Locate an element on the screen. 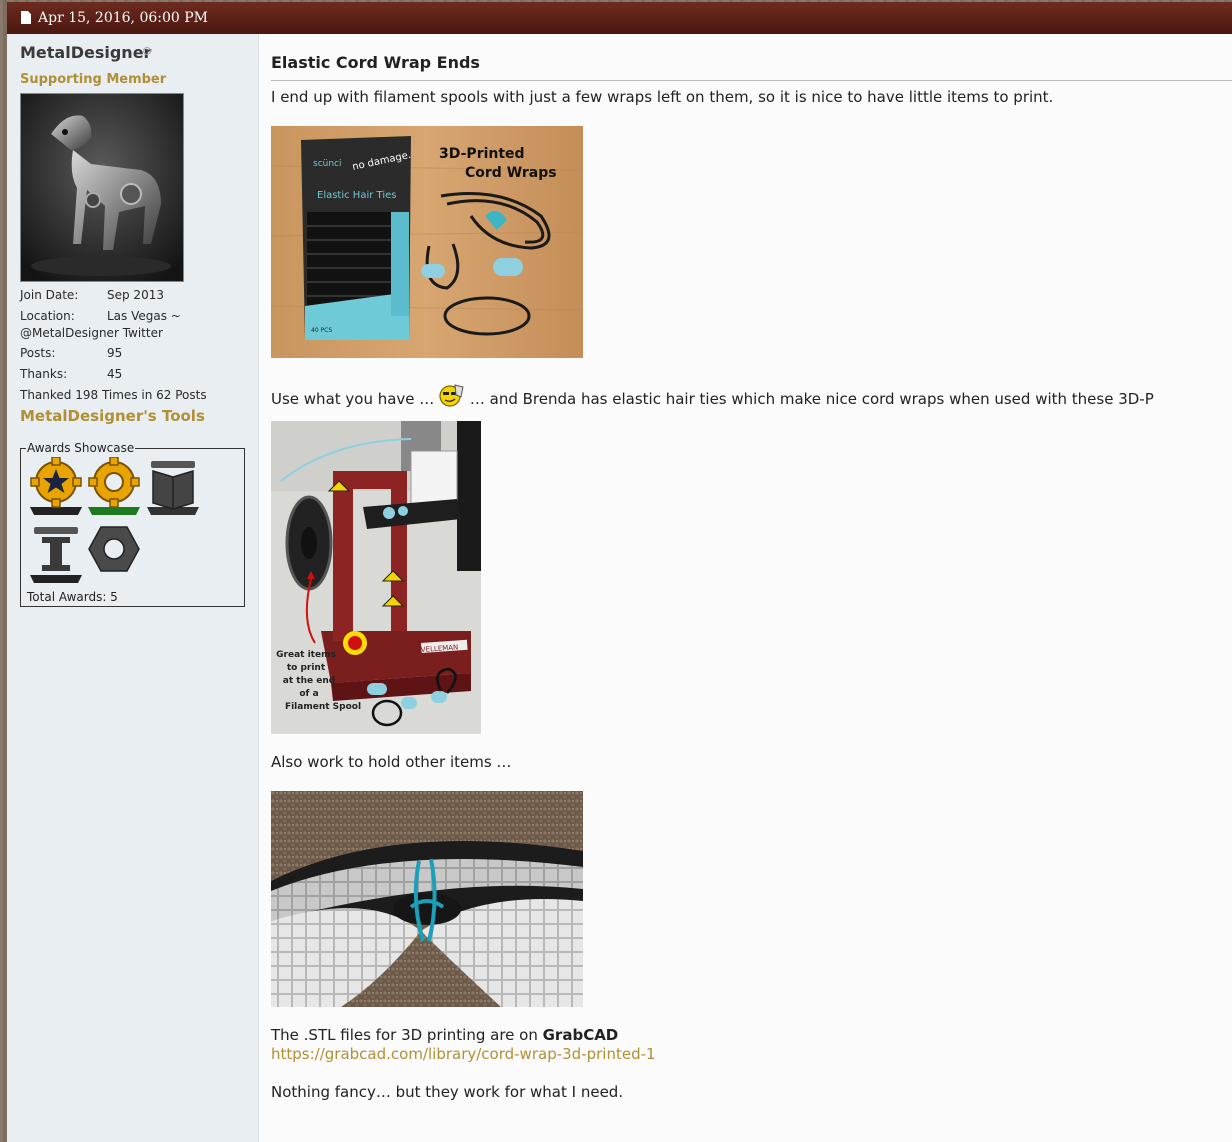  paragraph-stl-text: The .STL files for 3D printing are on is located at coordinates (407, 1035).